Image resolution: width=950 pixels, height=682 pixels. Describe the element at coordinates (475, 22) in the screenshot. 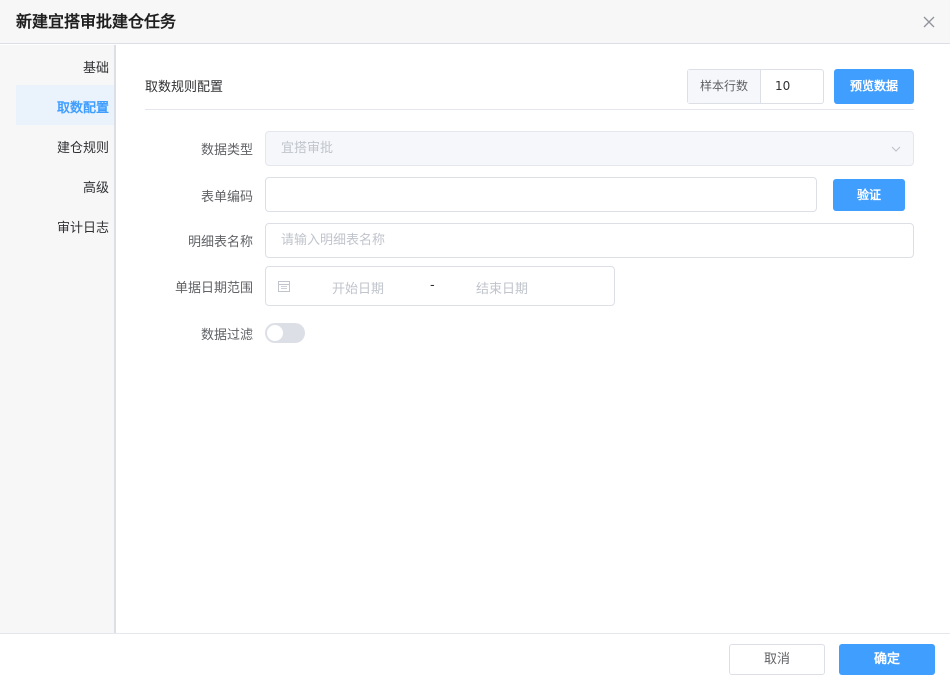

I see `dialog-header: 新建宜搭审批建仓任务` at that location.